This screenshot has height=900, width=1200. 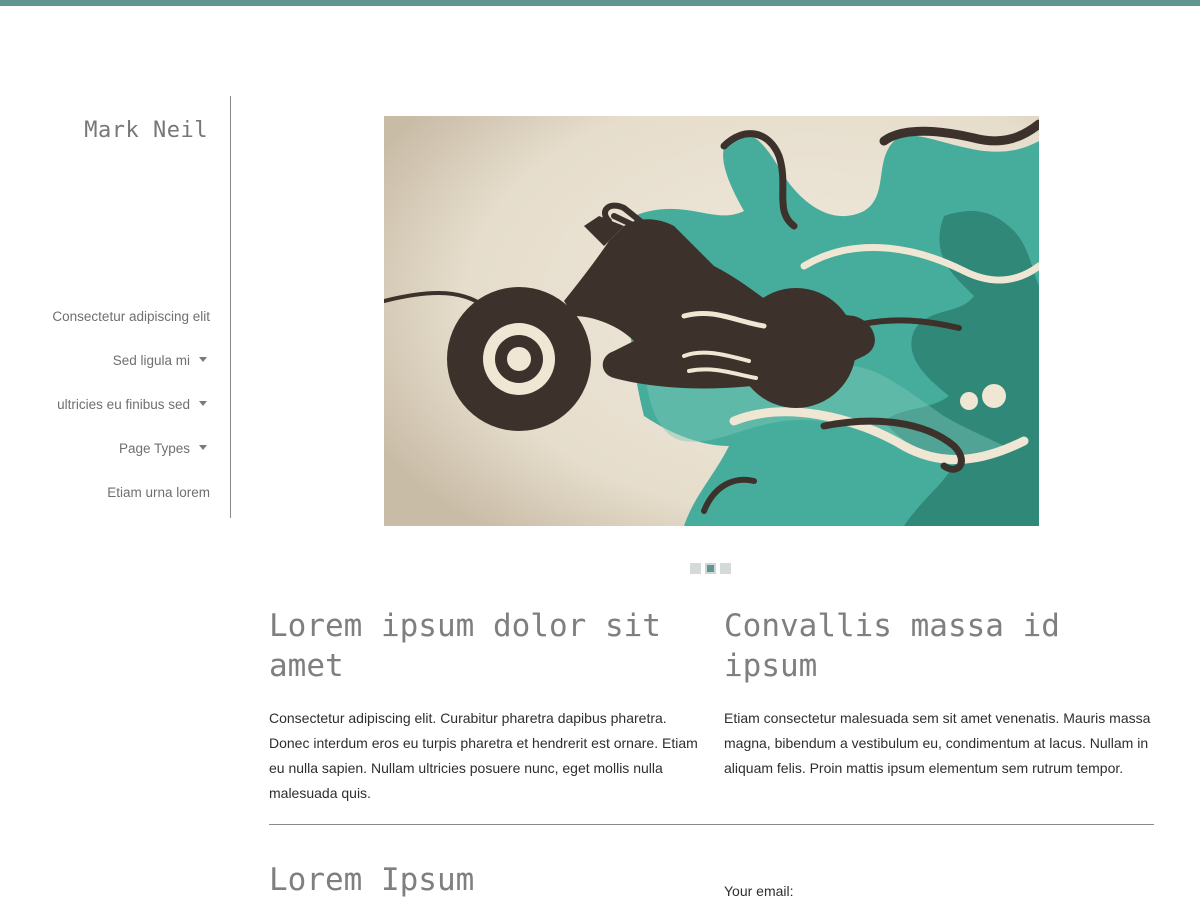 I want to click on nav-item-consectetur: Consectetur adipiscing elit, so click(x=131, y=331).